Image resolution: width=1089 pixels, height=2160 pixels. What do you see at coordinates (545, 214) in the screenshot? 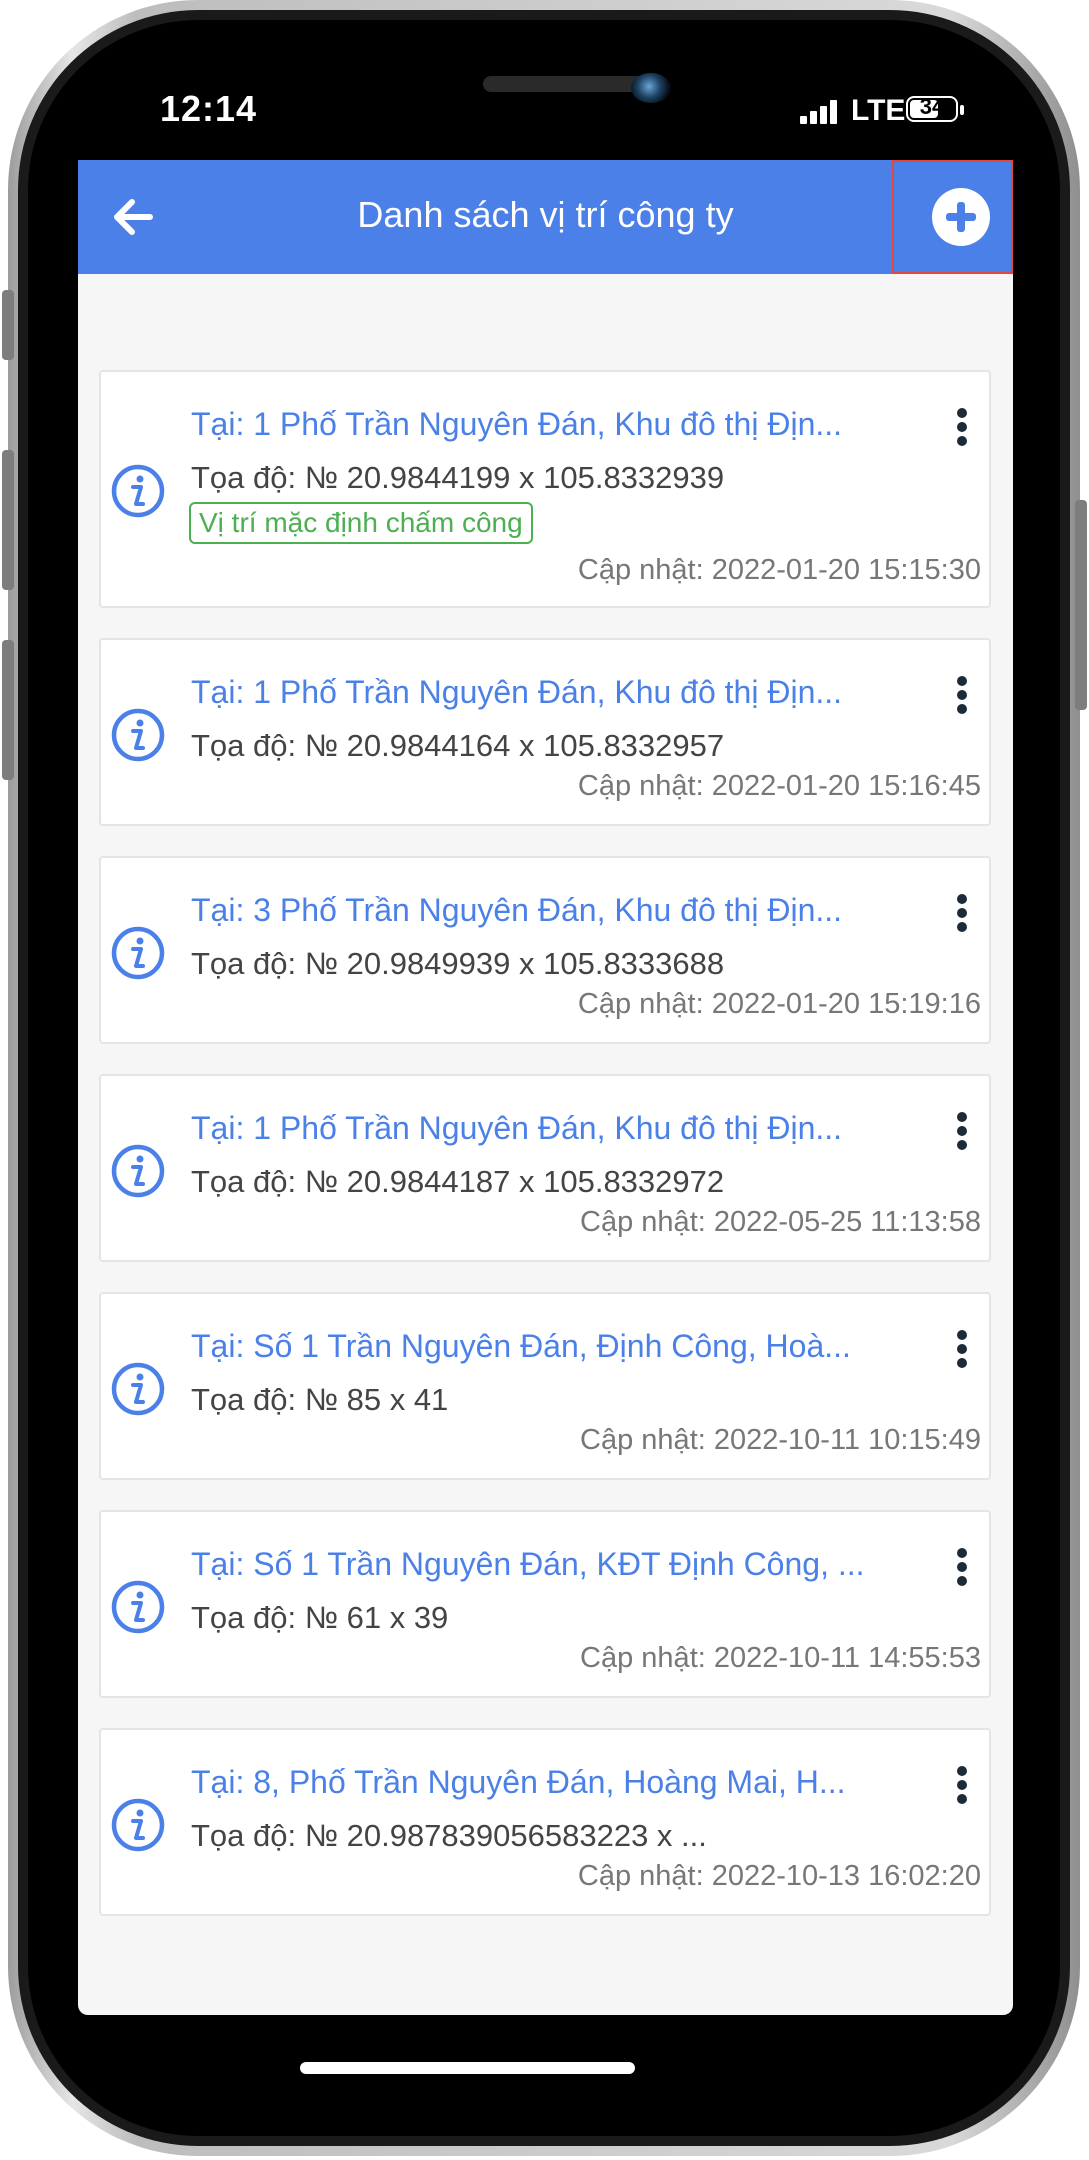
I see `page-title: Danh sách vị trí công ty` at bounding box center [545, 214].